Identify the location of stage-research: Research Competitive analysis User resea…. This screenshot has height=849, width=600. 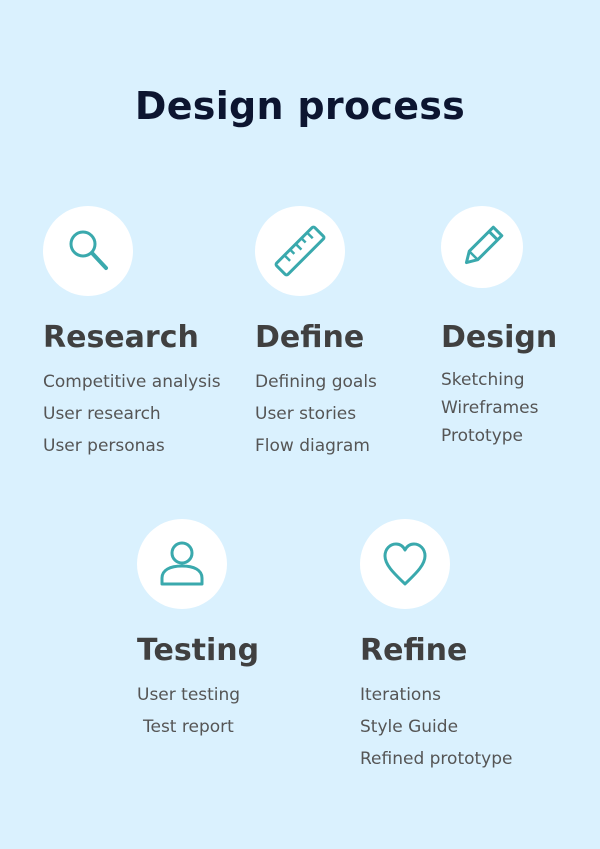
(132, 334).